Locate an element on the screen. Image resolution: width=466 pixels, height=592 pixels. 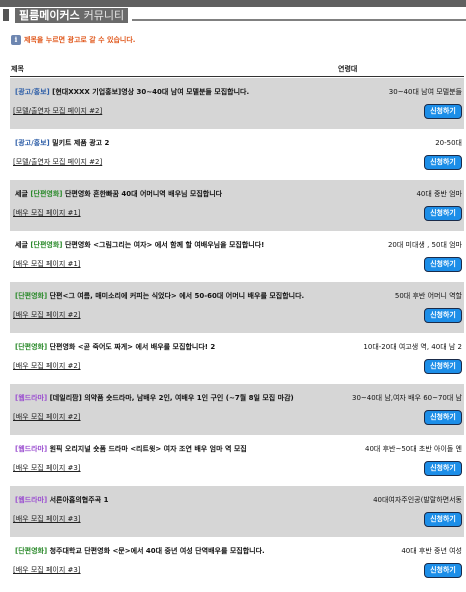
listing-title-link: 세글 [단편영화] 단편영화 흔한빠꿈 40대 어머니역 배우님 모집합니다 is located at coordinates (118, 194).